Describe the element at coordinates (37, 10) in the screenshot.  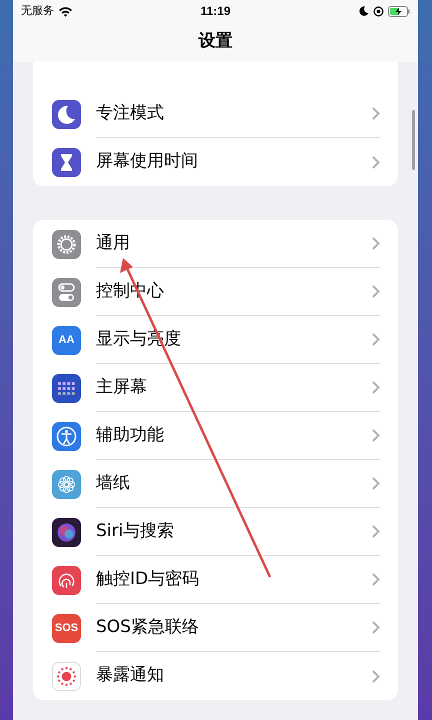
I see `carrier-text: 无服务` at that location.